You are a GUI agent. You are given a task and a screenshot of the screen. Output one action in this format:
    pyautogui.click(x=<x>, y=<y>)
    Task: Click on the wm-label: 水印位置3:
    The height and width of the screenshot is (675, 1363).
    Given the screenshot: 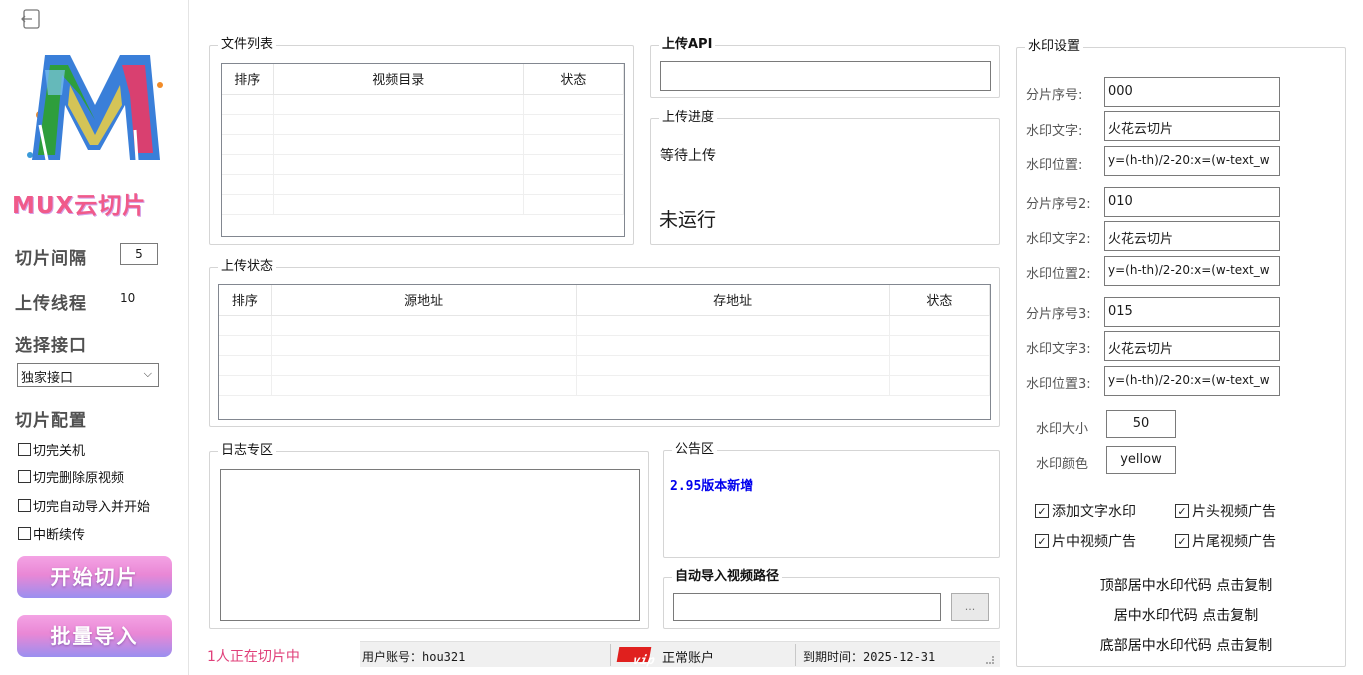 What is the action you would take?
    pyautogui.click(x=1058, y=384)
    